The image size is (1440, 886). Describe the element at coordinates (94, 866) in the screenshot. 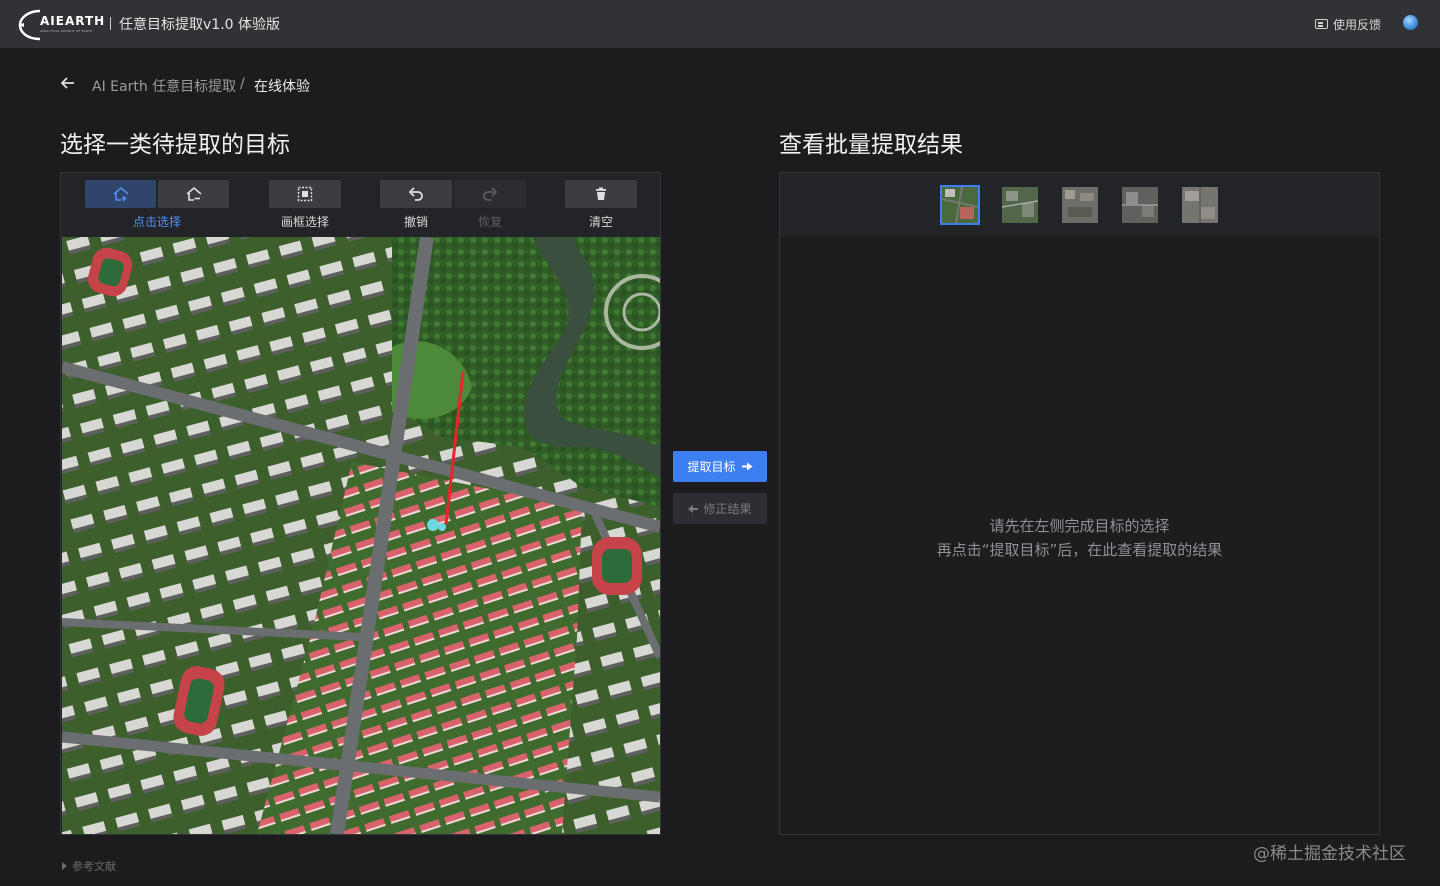

I see `references-label: 参考文献` at that location.